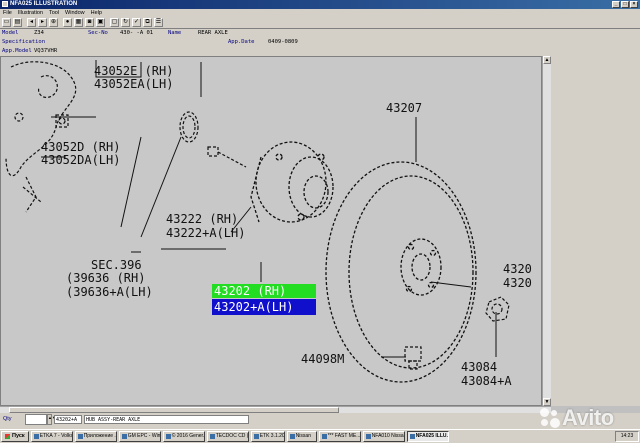 The height and width of the screenshot is (443, 640). Describe the element at coordinates (616, 4) in the screenshot. I see `minimize-button: _` at that location.